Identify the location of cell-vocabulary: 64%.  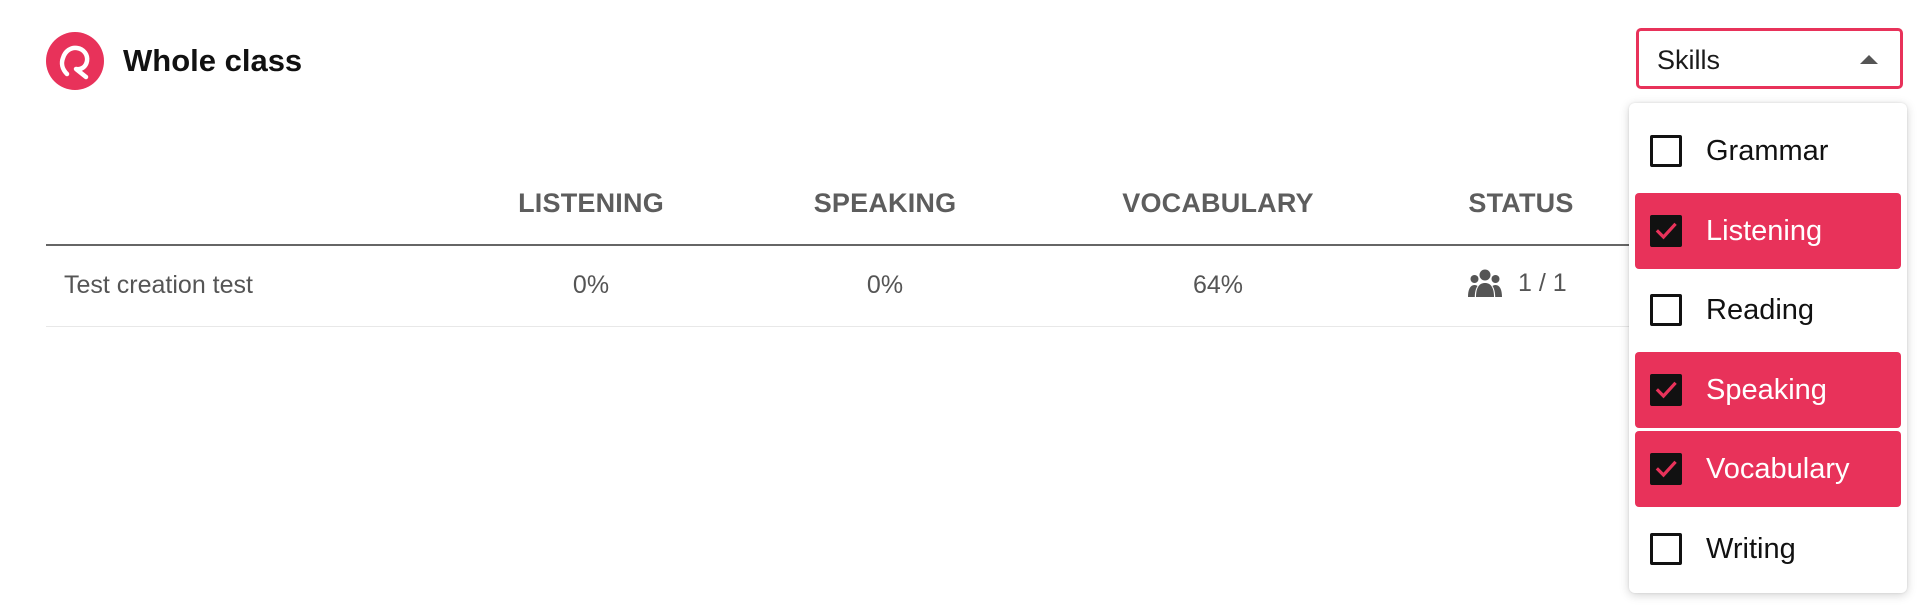
(1218, 285).